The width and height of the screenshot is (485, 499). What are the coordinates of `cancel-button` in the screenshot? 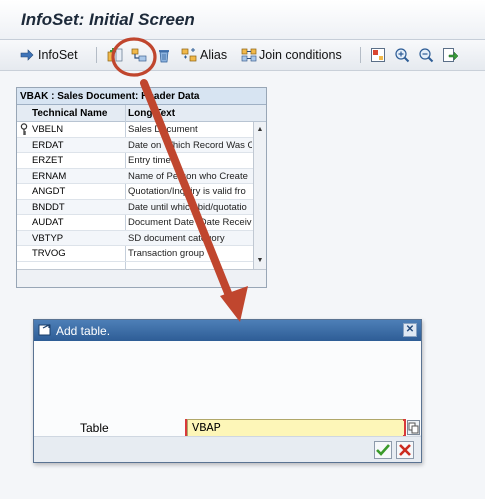 It's located at (405, 450).